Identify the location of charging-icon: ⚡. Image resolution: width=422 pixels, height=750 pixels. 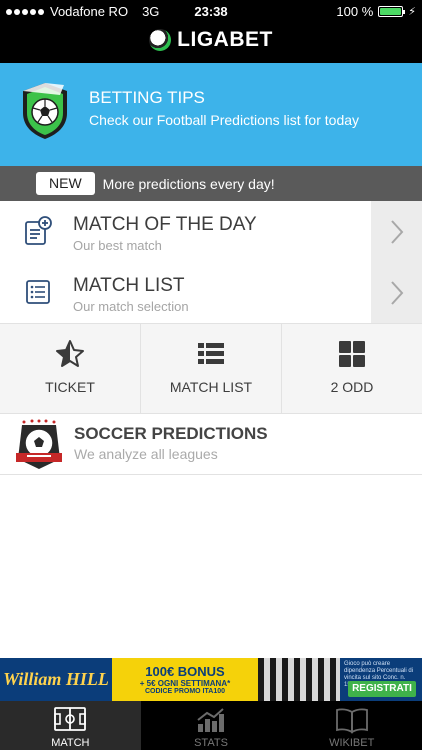
(412, 12).